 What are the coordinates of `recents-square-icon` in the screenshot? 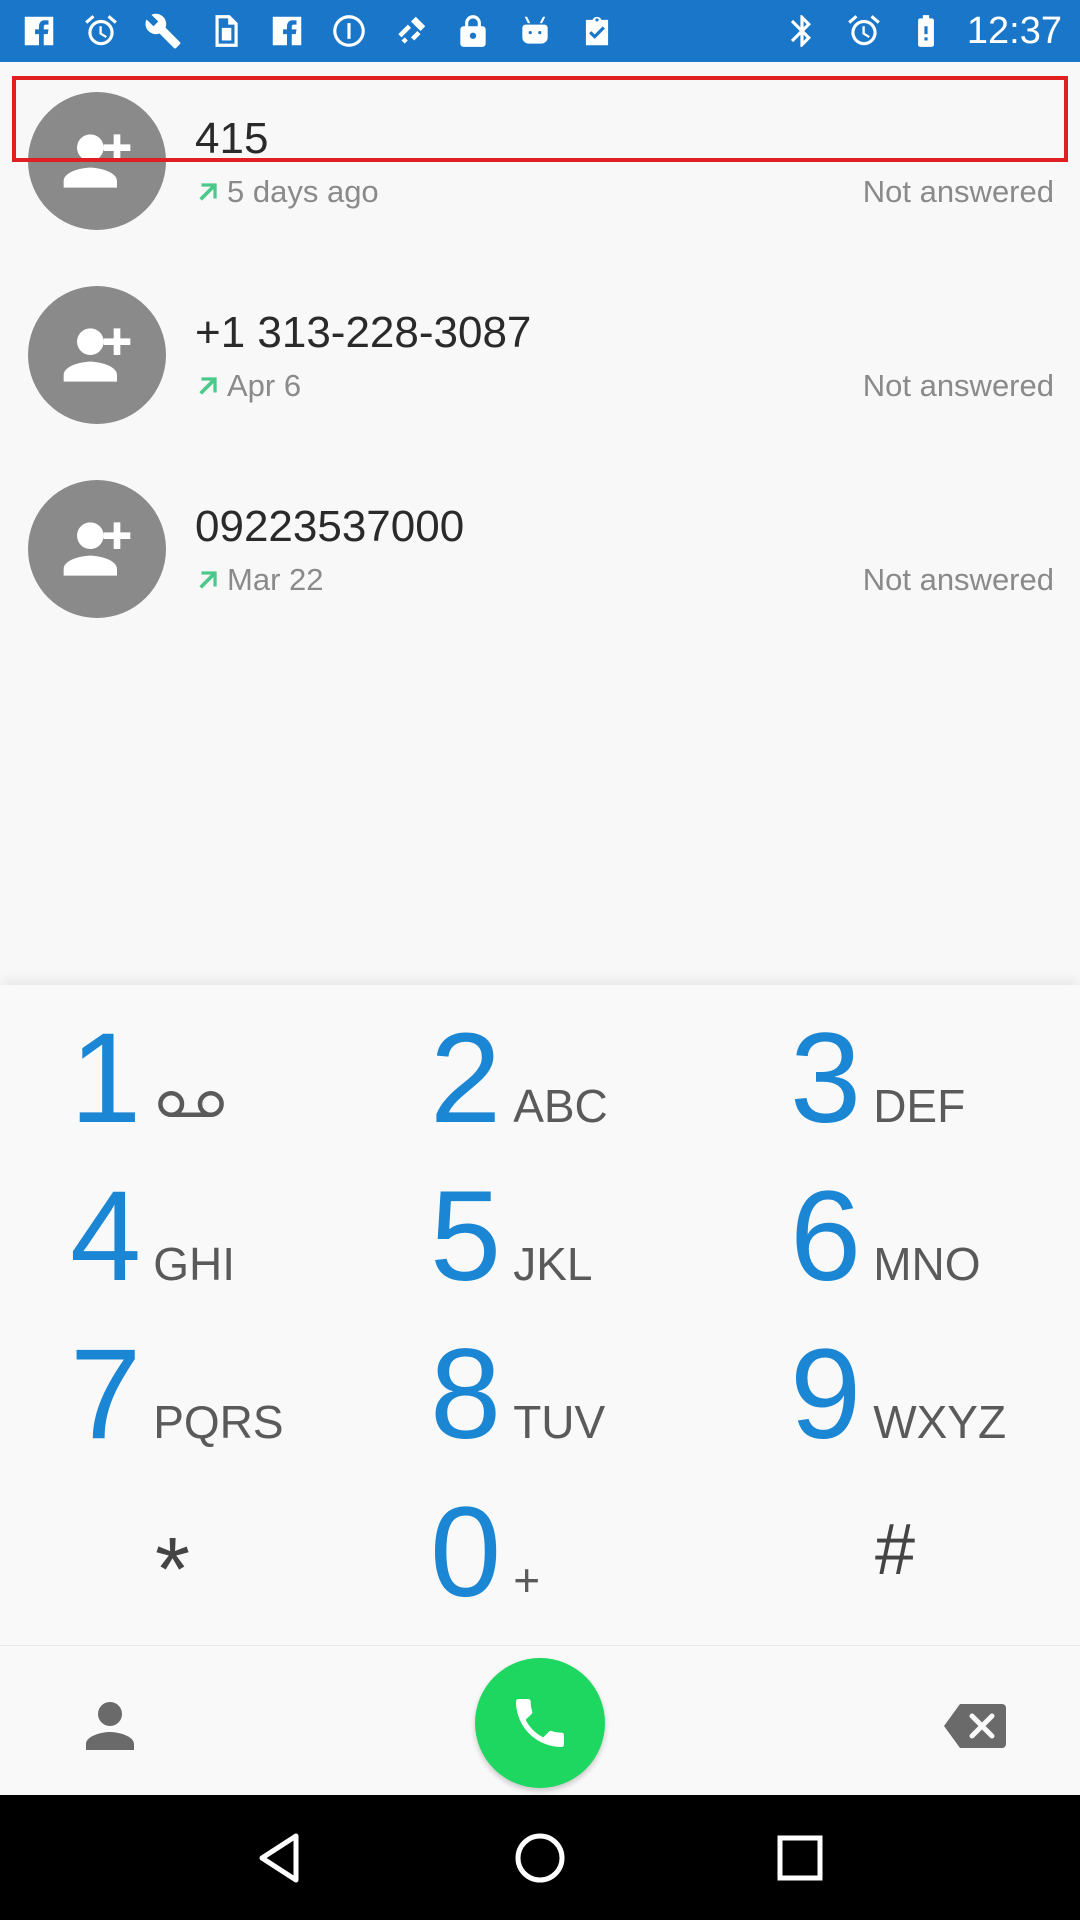 It's located at (800, 1857).